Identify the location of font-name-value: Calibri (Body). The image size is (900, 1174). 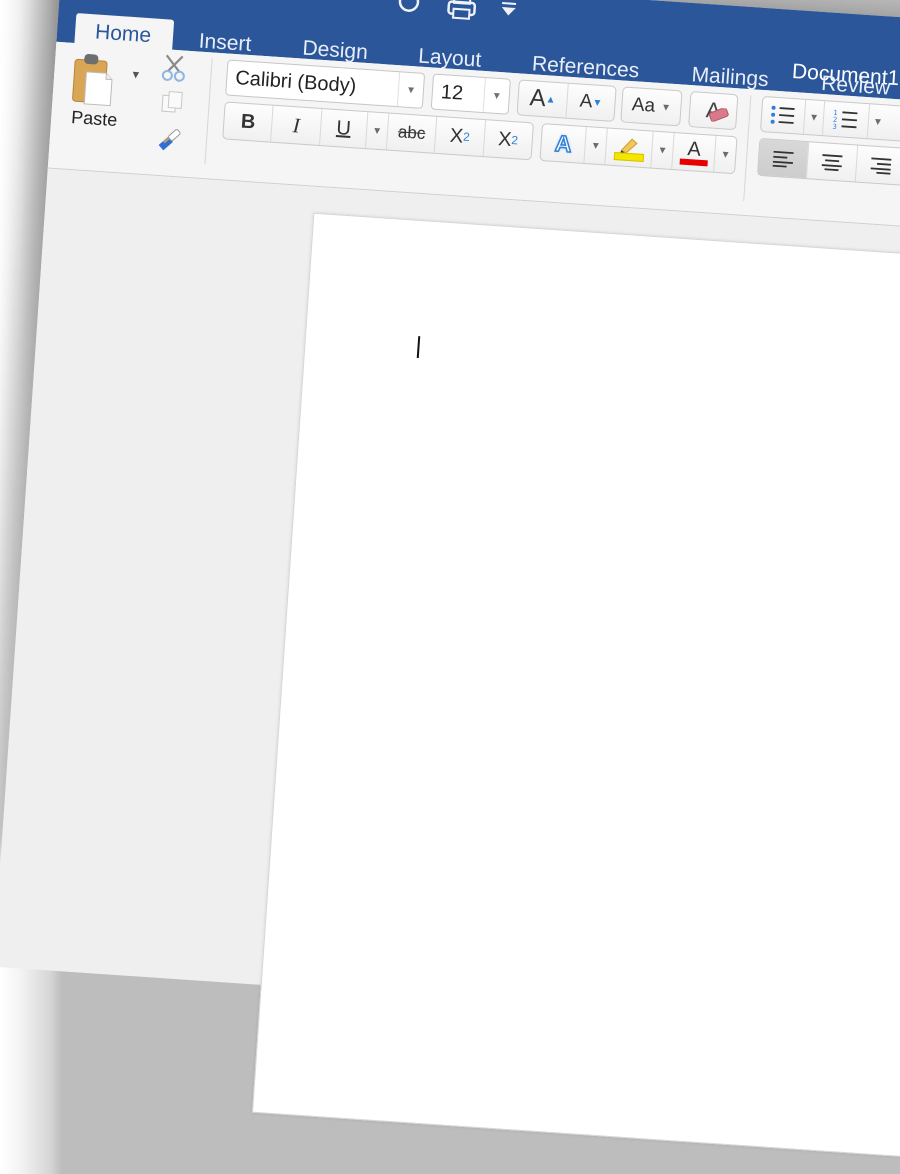
(313, 83).